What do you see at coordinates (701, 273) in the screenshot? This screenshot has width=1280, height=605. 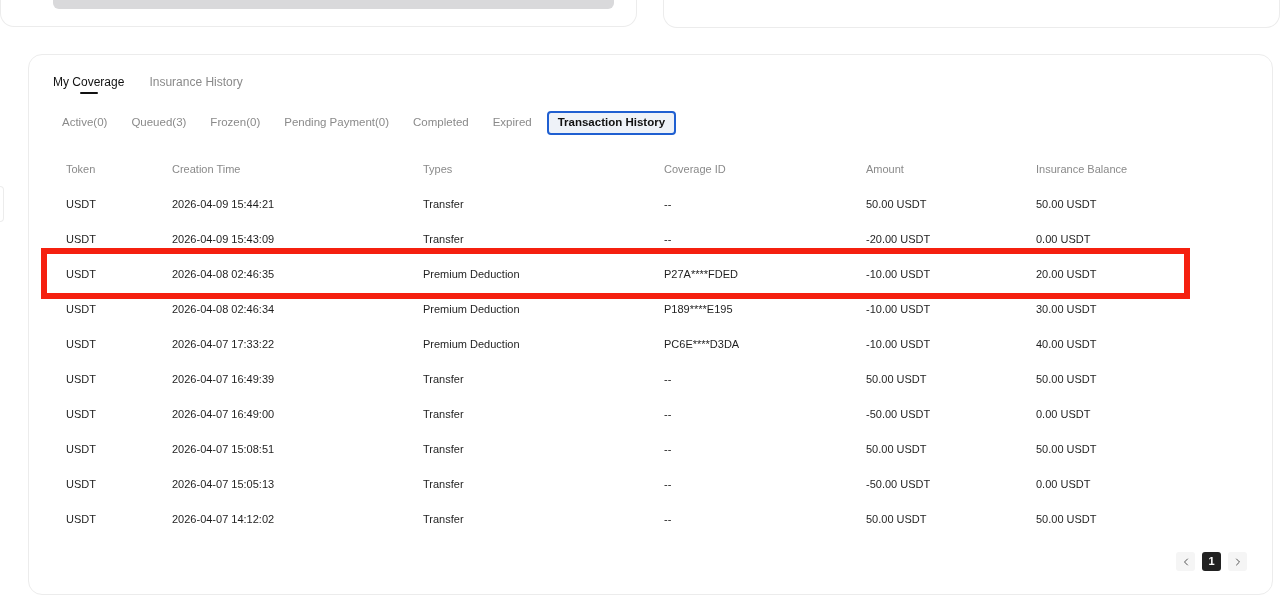 I see `table-cell: P27A****FDED` at bounding box center [701, 273].